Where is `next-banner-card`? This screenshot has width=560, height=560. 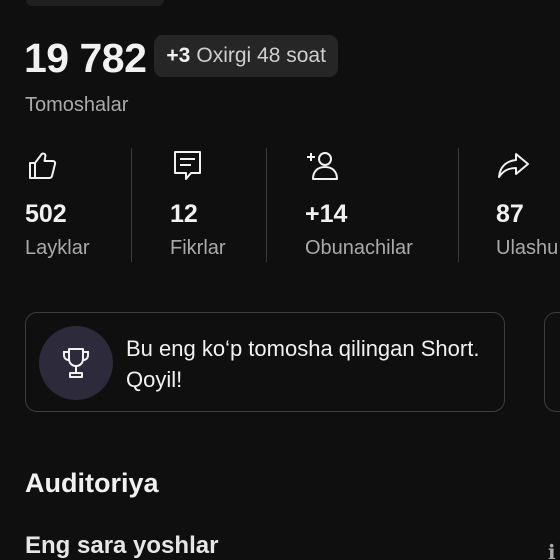
next-banner-card is located at coordinates (552, 362).